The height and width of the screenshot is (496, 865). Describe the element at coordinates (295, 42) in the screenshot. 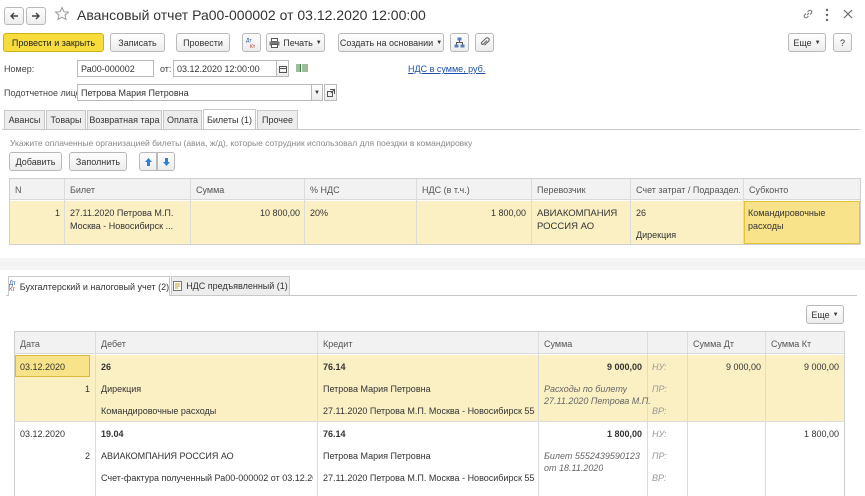

I see `print-button: Печать ▼` at that location.